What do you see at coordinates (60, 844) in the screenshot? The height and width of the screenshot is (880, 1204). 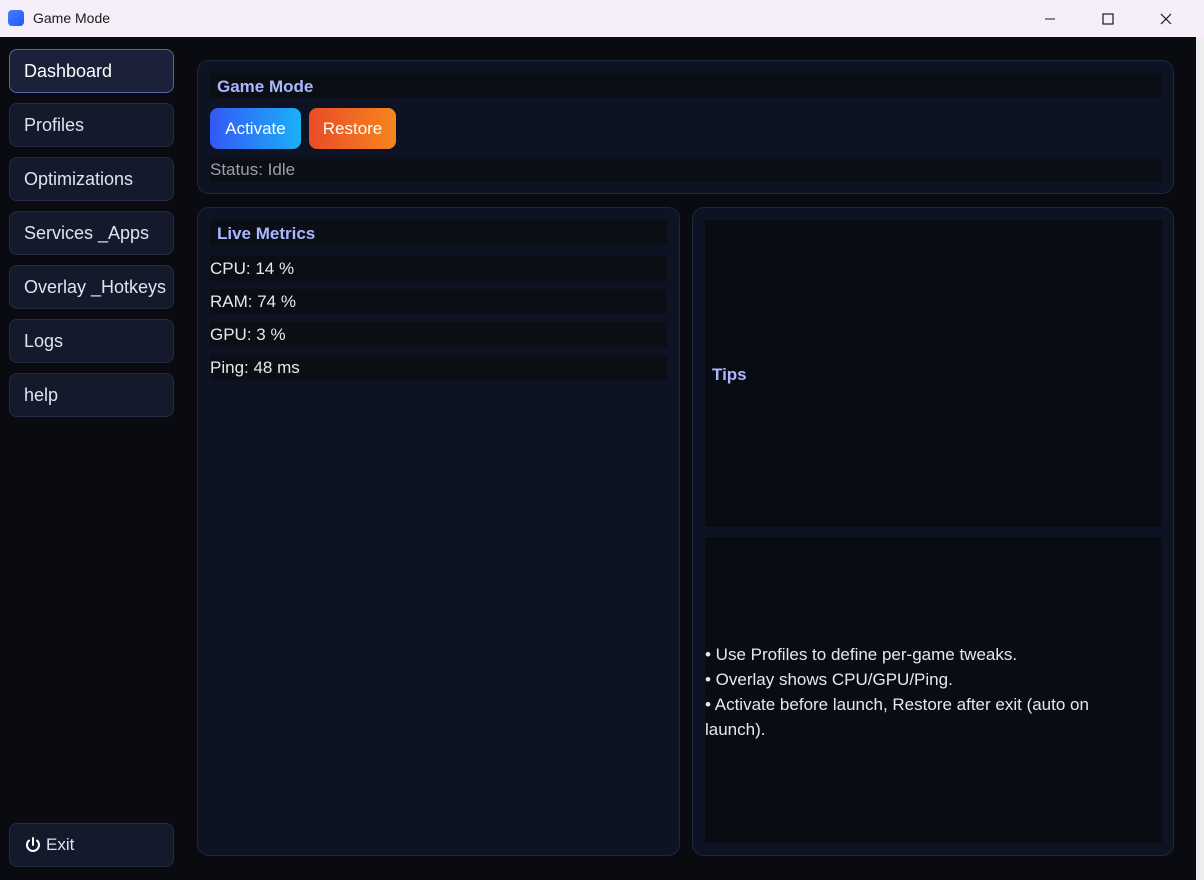 I see `exit-label: Exit` at bounding box center [60, 844].